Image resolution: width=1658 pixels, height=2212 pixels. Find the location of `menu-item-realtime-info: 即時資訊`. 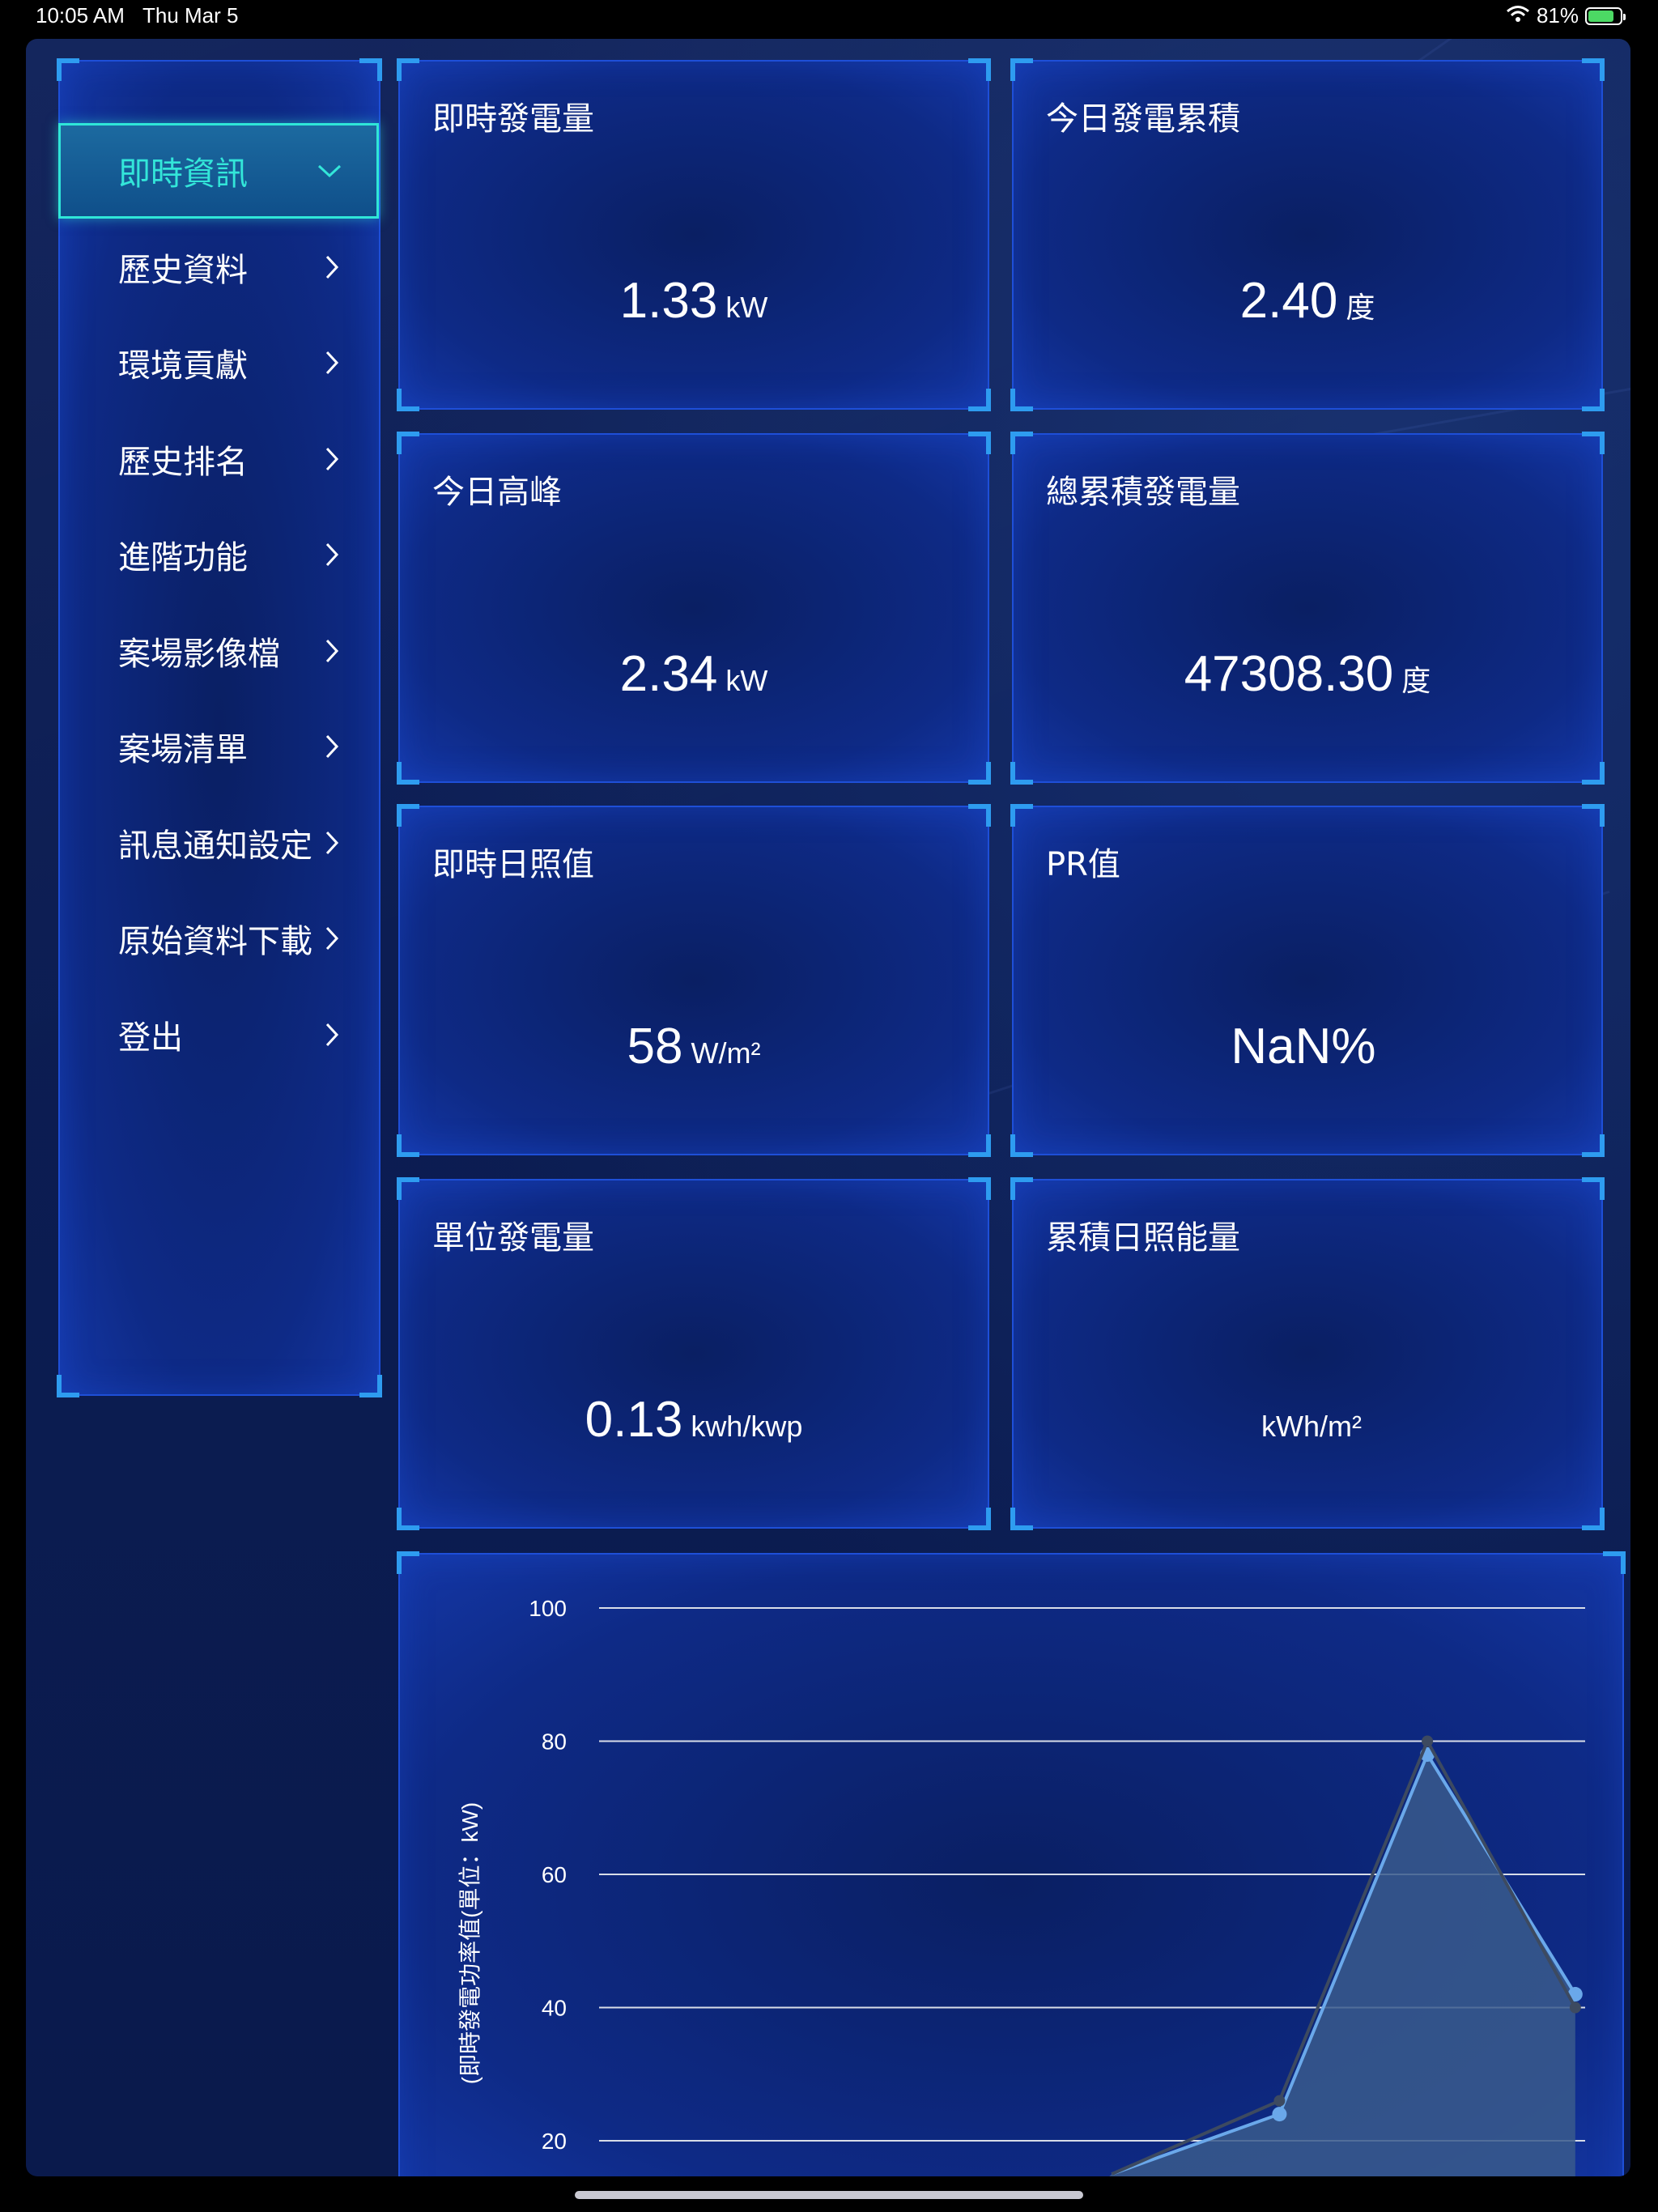

menu-item-realtime-info: 即時資訊 is located at coordinates (218, 171).